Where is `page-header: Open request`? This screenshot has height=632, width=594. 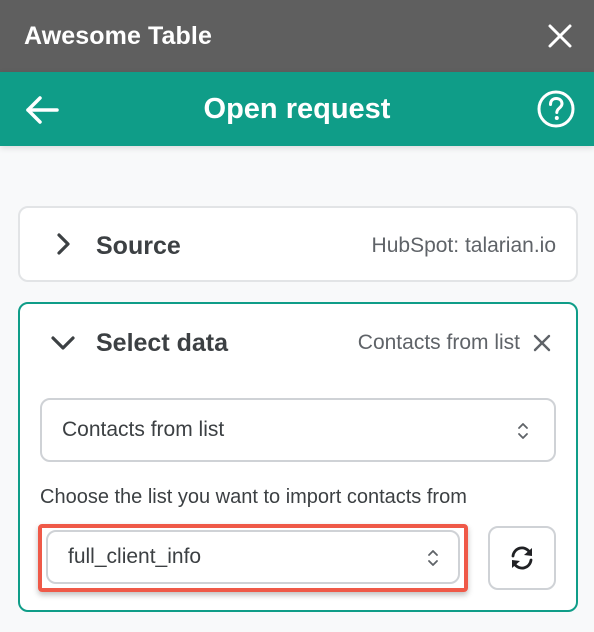
page-header: Open request is located at coordinates (297, 109).